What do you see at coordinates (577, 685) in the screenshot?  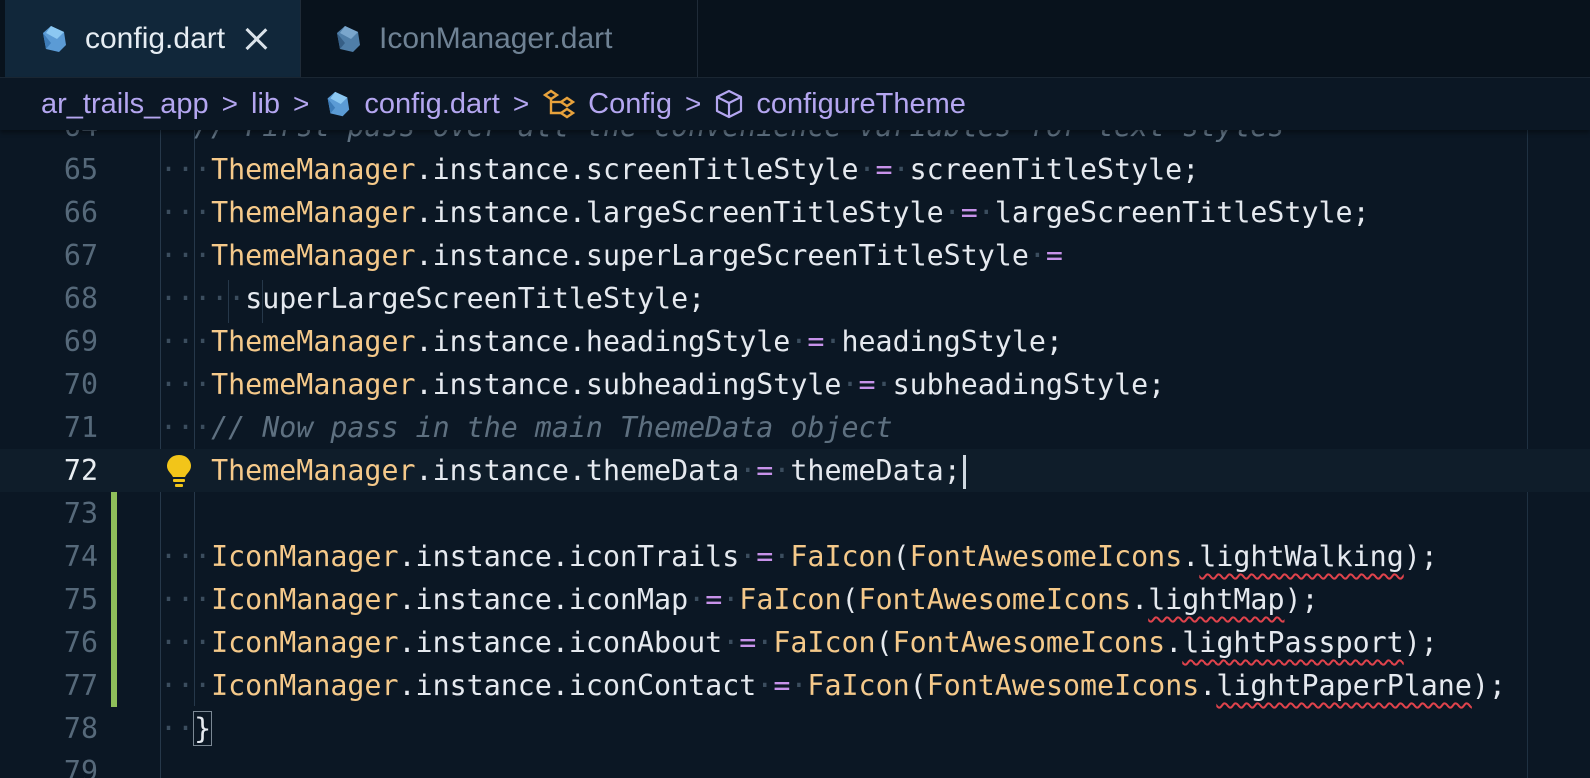 I see `code-token: .instance.iconContact` at bounding box center [577, 685].